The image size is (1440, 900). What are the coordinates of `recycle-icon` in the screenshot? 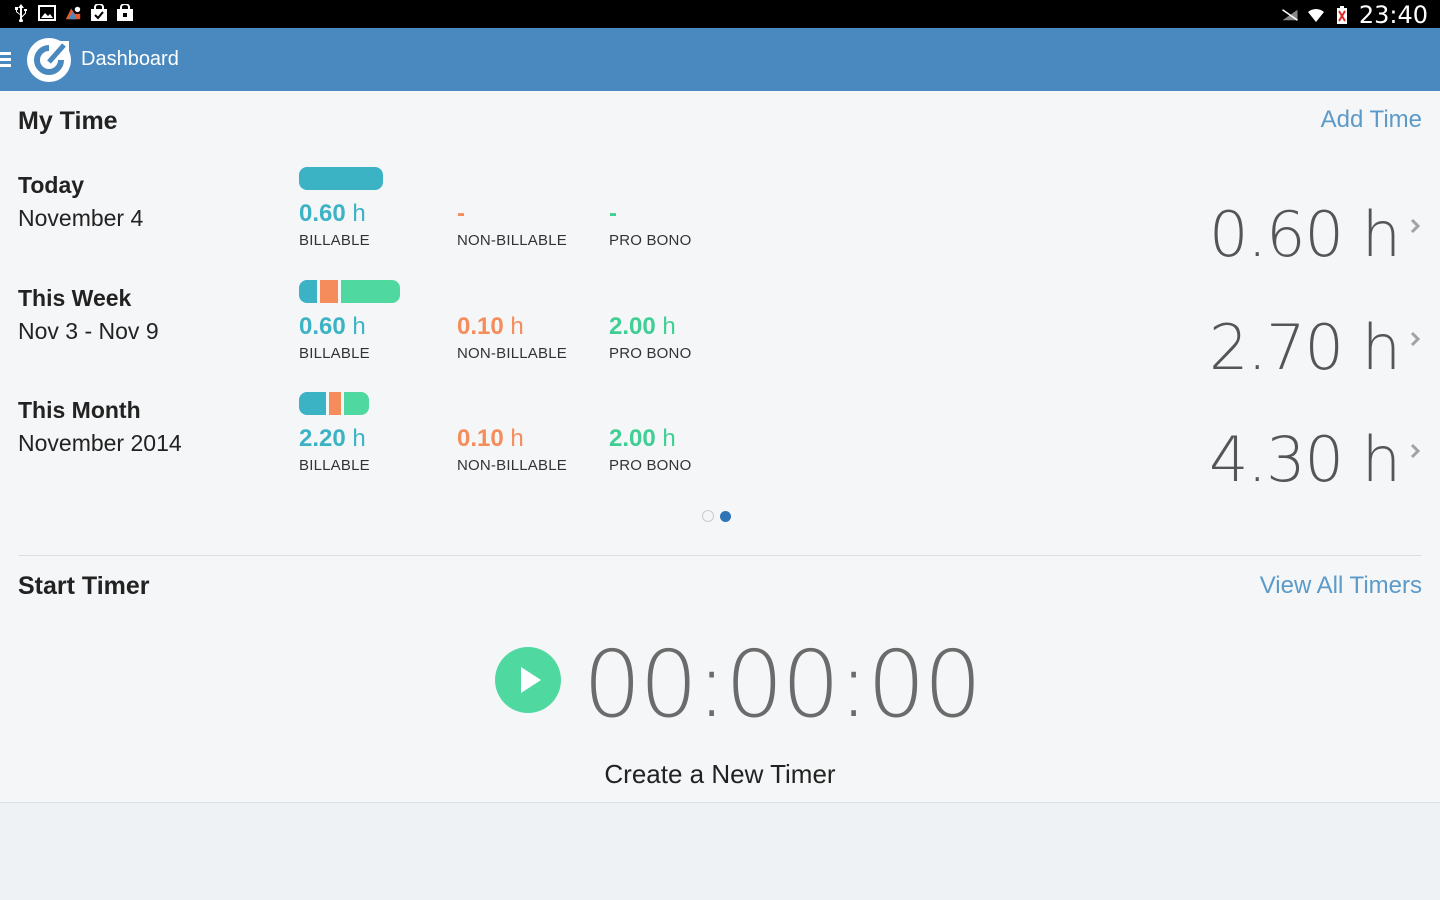 It's located at (73, 13).